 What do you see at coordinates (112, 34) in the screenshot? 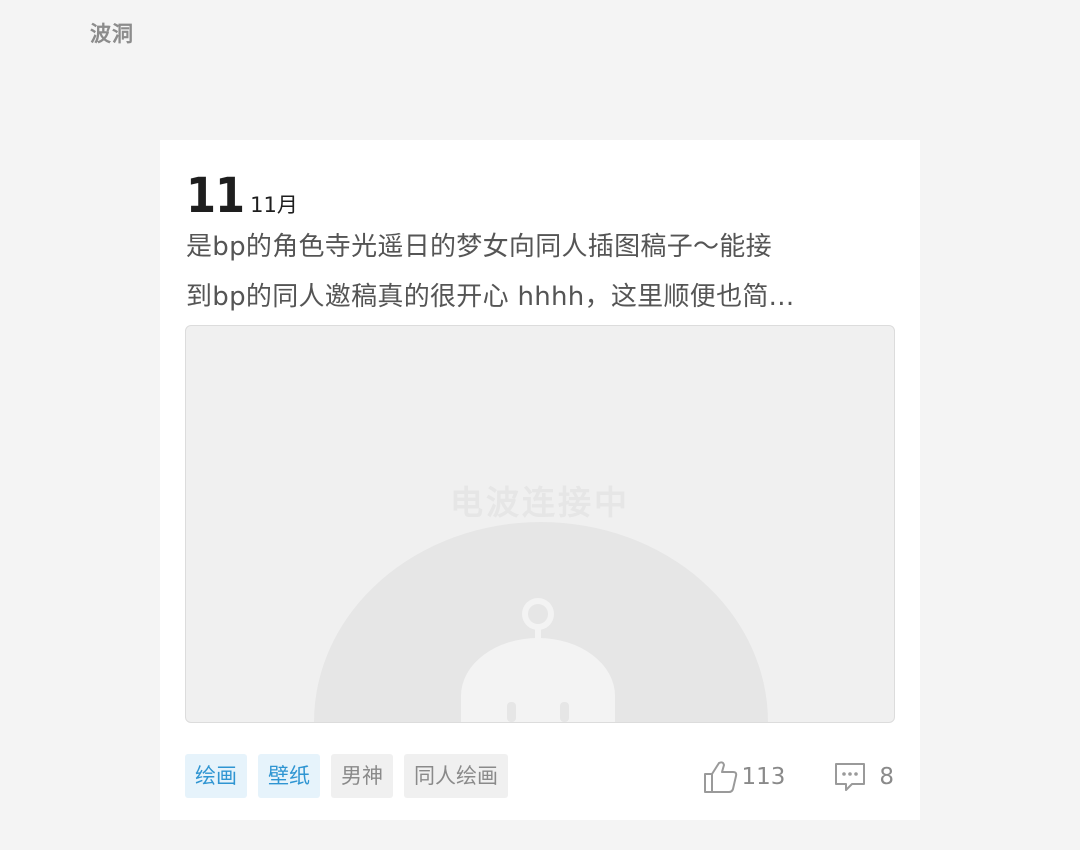
I see `section-title: 波洞` at bounding box center [112, 34].